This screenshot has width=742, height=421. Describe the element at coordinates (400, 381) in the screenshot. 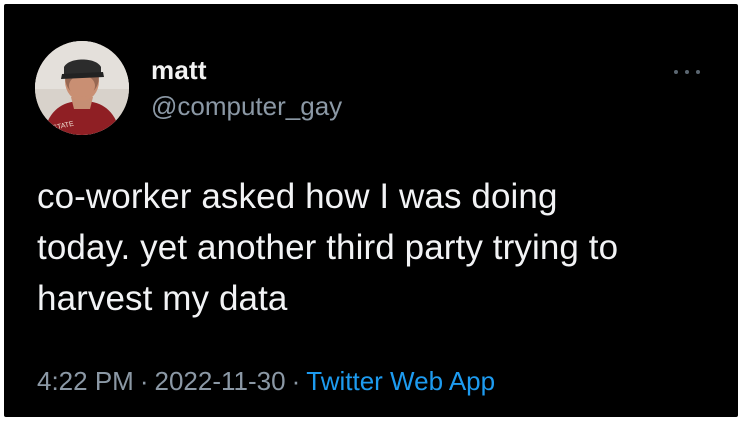

I see `tweet-source-link: Twitter Web App` at that location.